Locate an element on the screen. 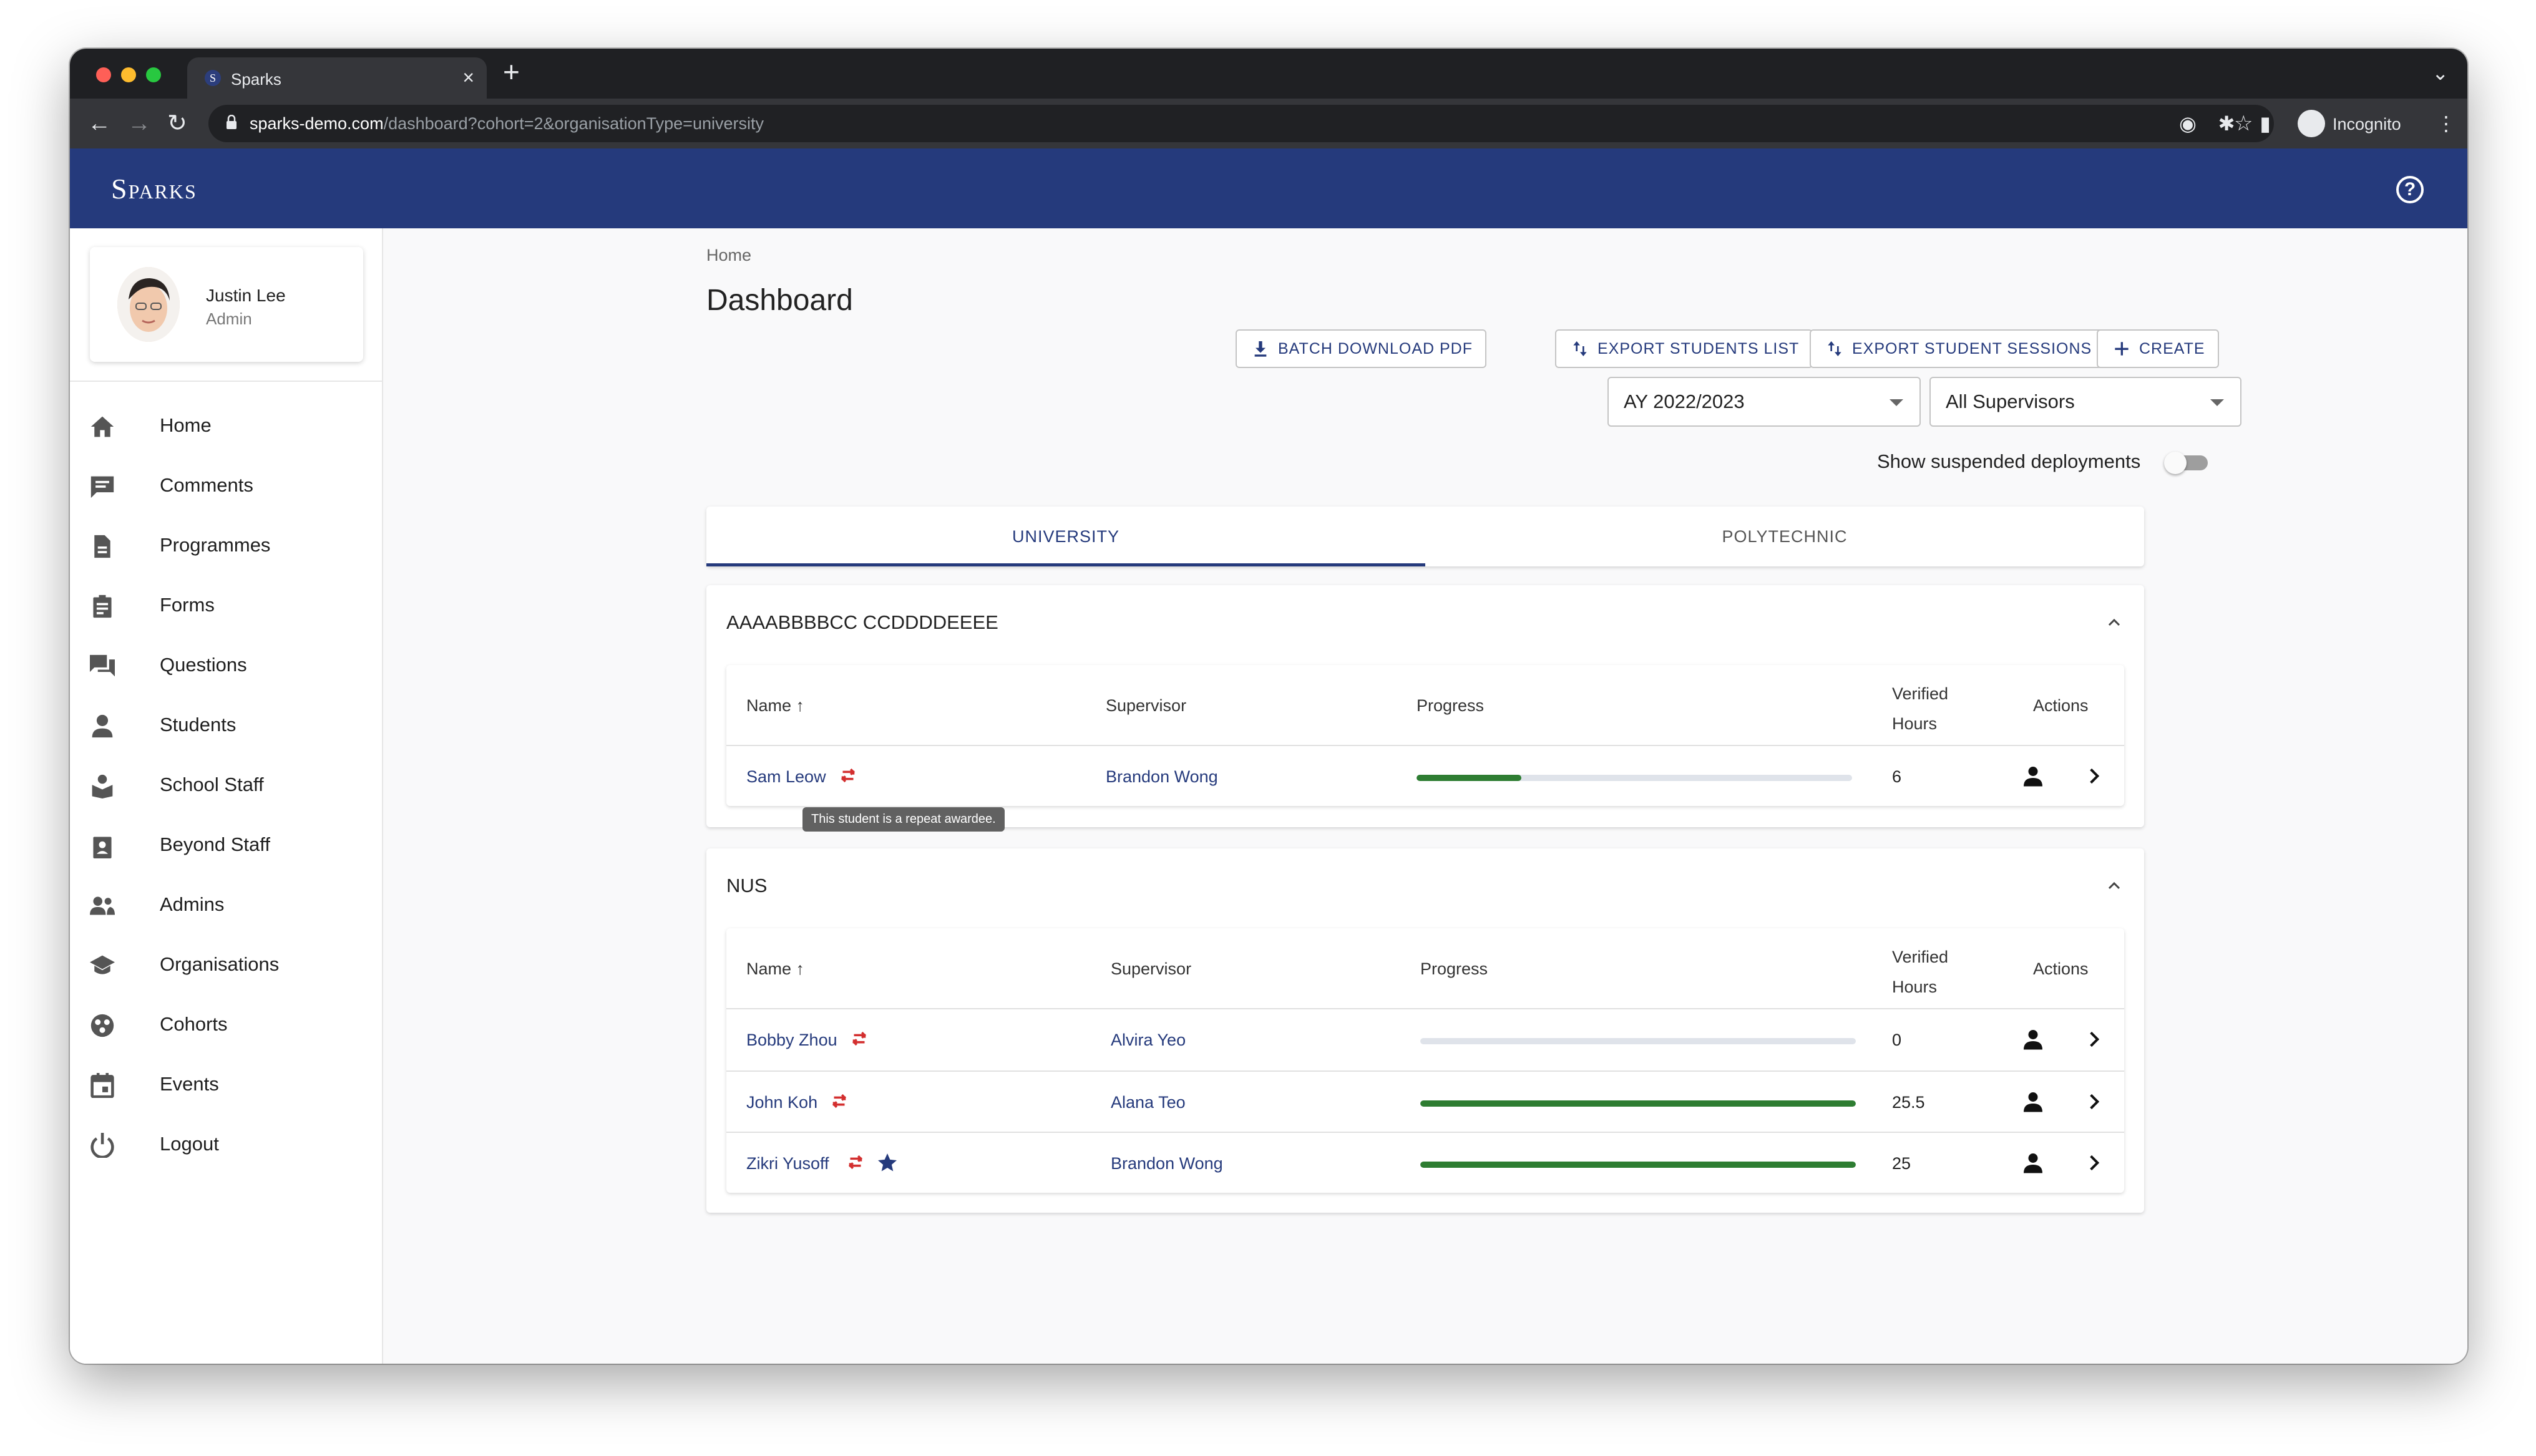  group-title: NUS is located at coordinates (746, 886).